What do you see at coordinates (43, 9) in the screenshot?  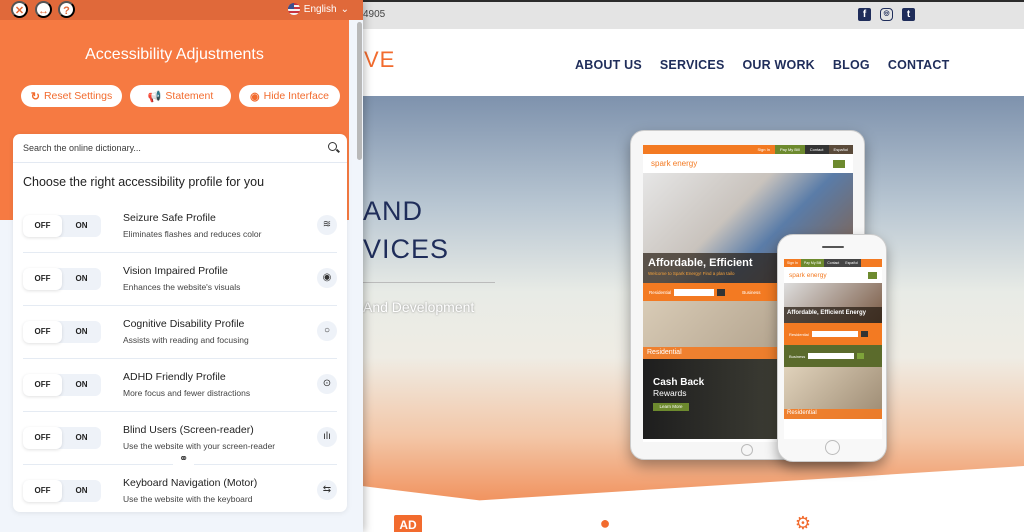 I see `move-panel-button: ↔` at bounding box center [43, 9].